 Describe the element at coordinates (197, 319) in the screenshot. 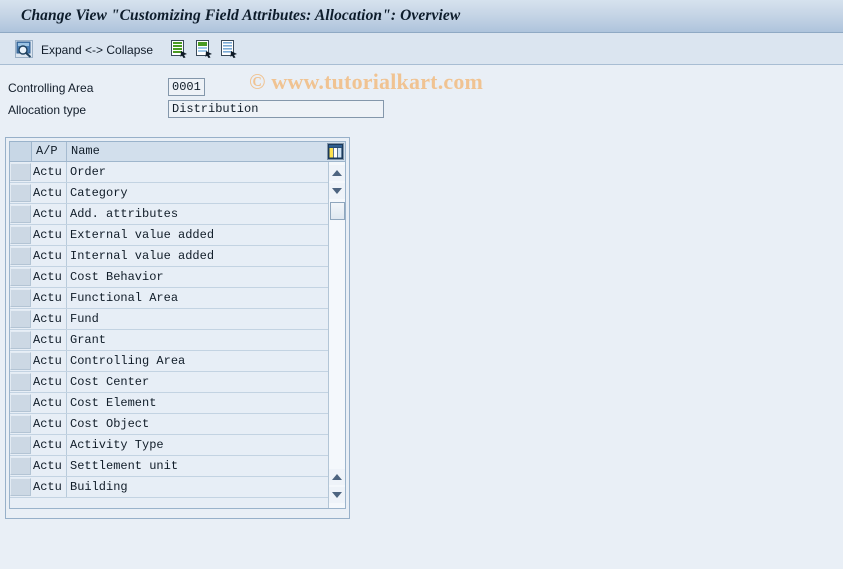

I see `cell-name: Fund` at that location.